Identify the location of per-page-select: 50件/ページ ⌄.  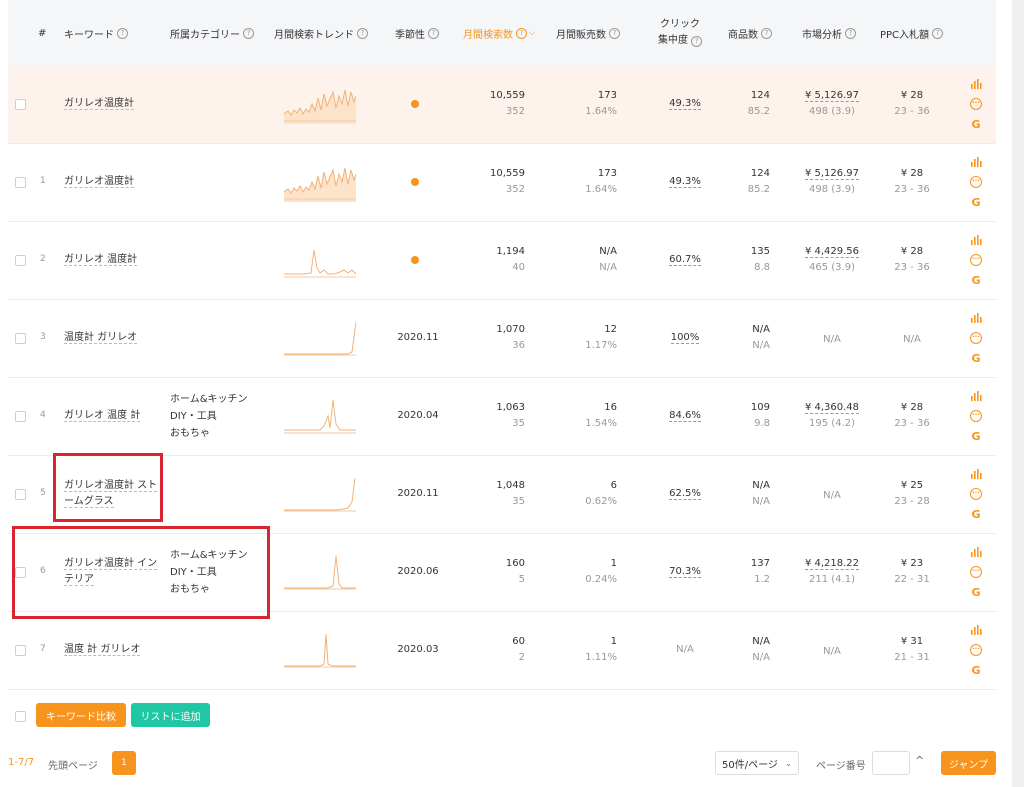
(757, 763).